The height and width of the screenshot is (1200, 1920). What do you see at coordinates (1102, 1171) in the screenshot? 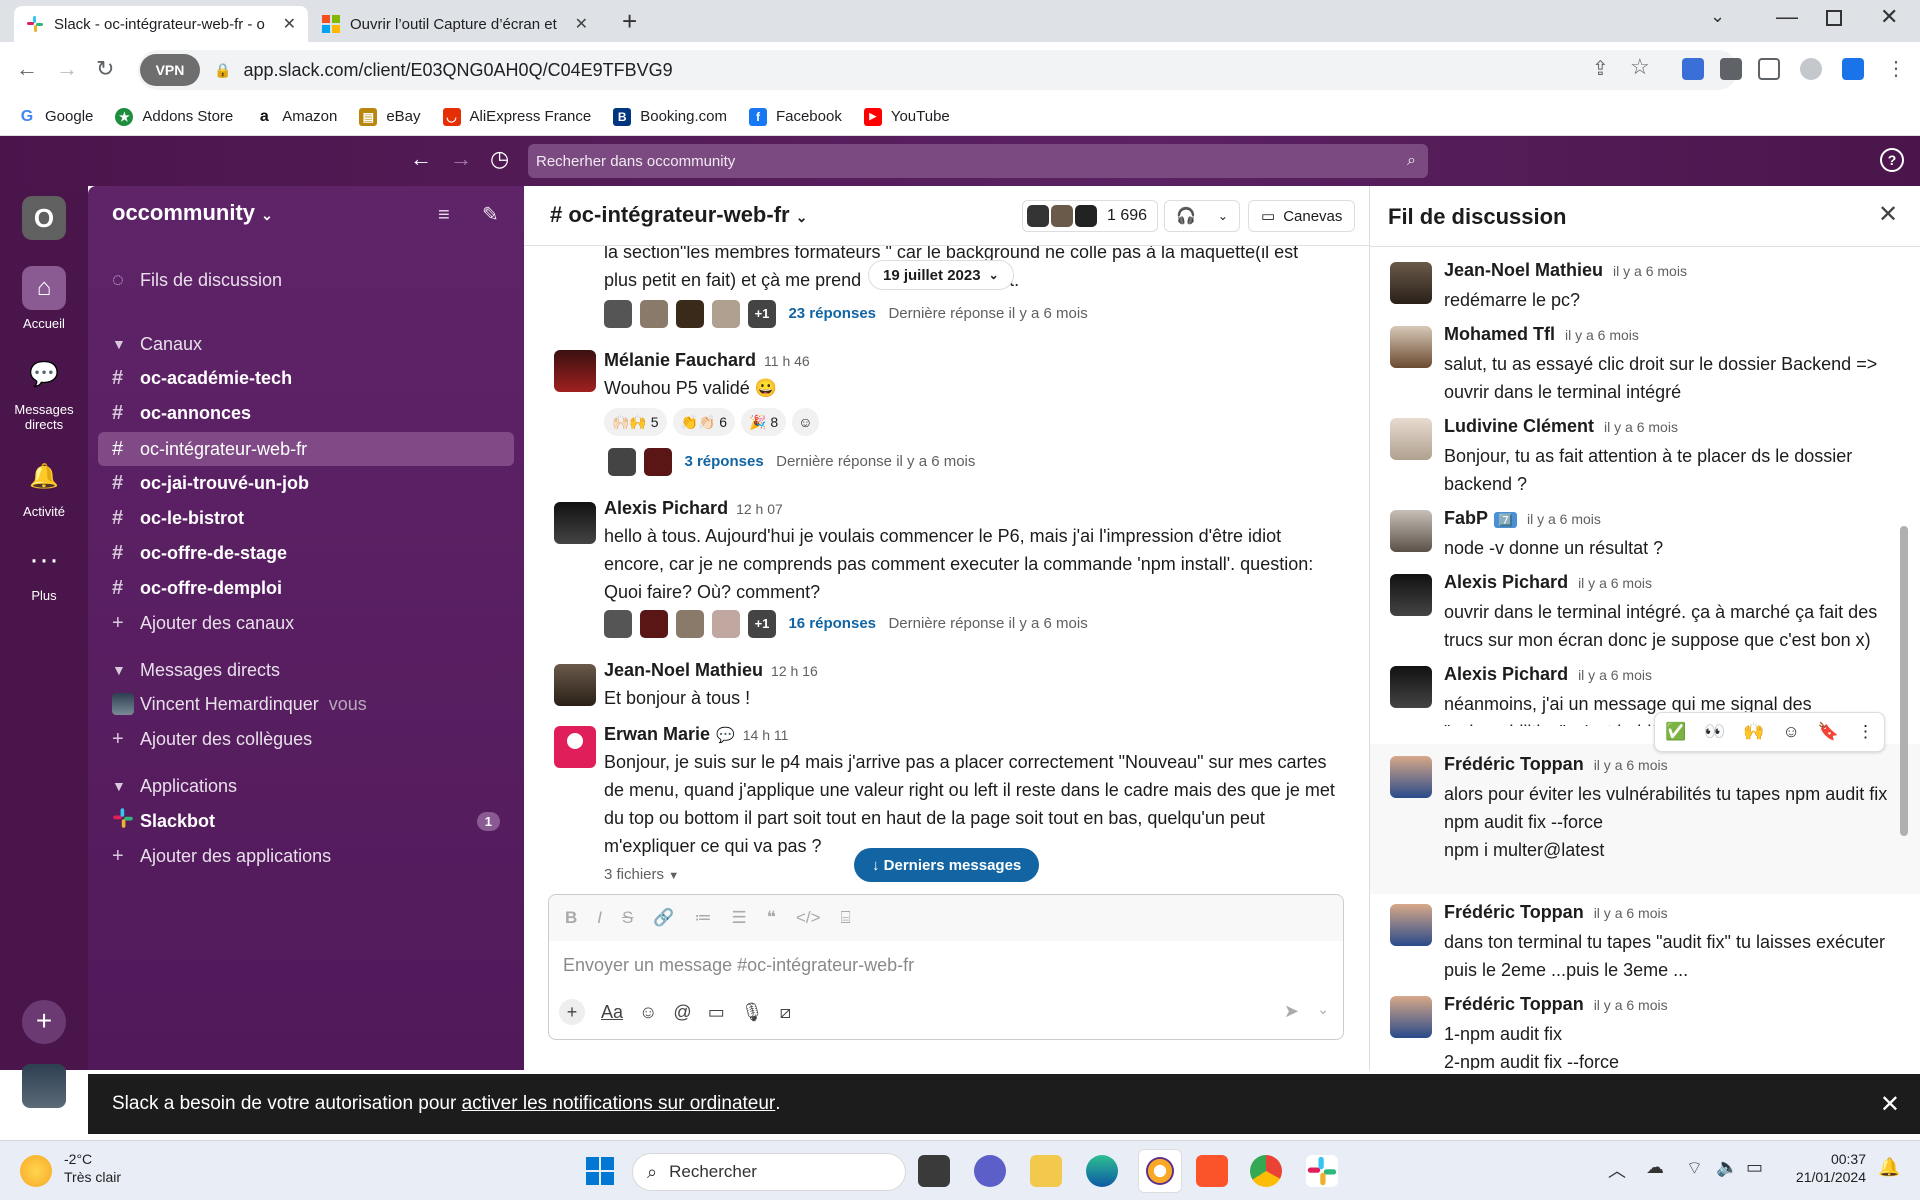
I see `edge-icon` at bounding box center [1102, 1171].